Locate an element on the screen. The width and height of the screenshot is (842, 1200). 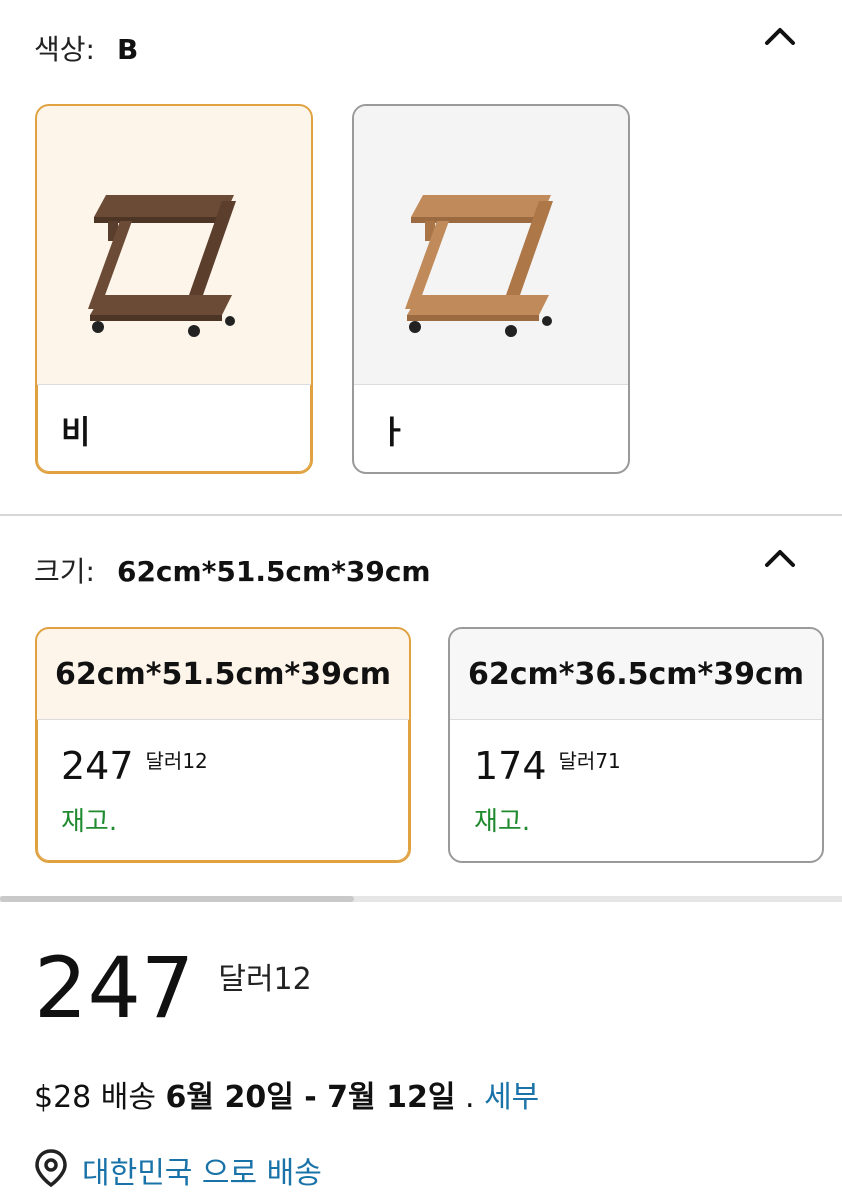
delivery-info: $28 배송 6월 20일 - 7월 12일 . 세부 is located at coordinates (286, 1094).